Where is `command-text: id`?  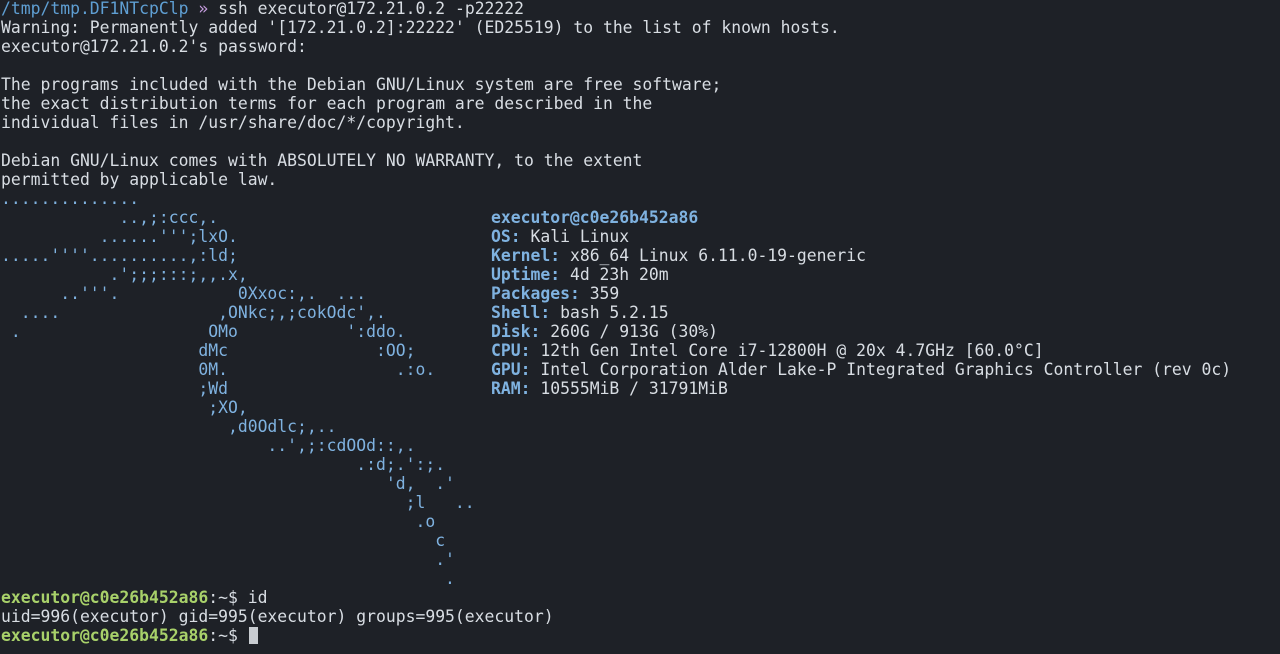
command-text: id is located at coordinates (257, 597).